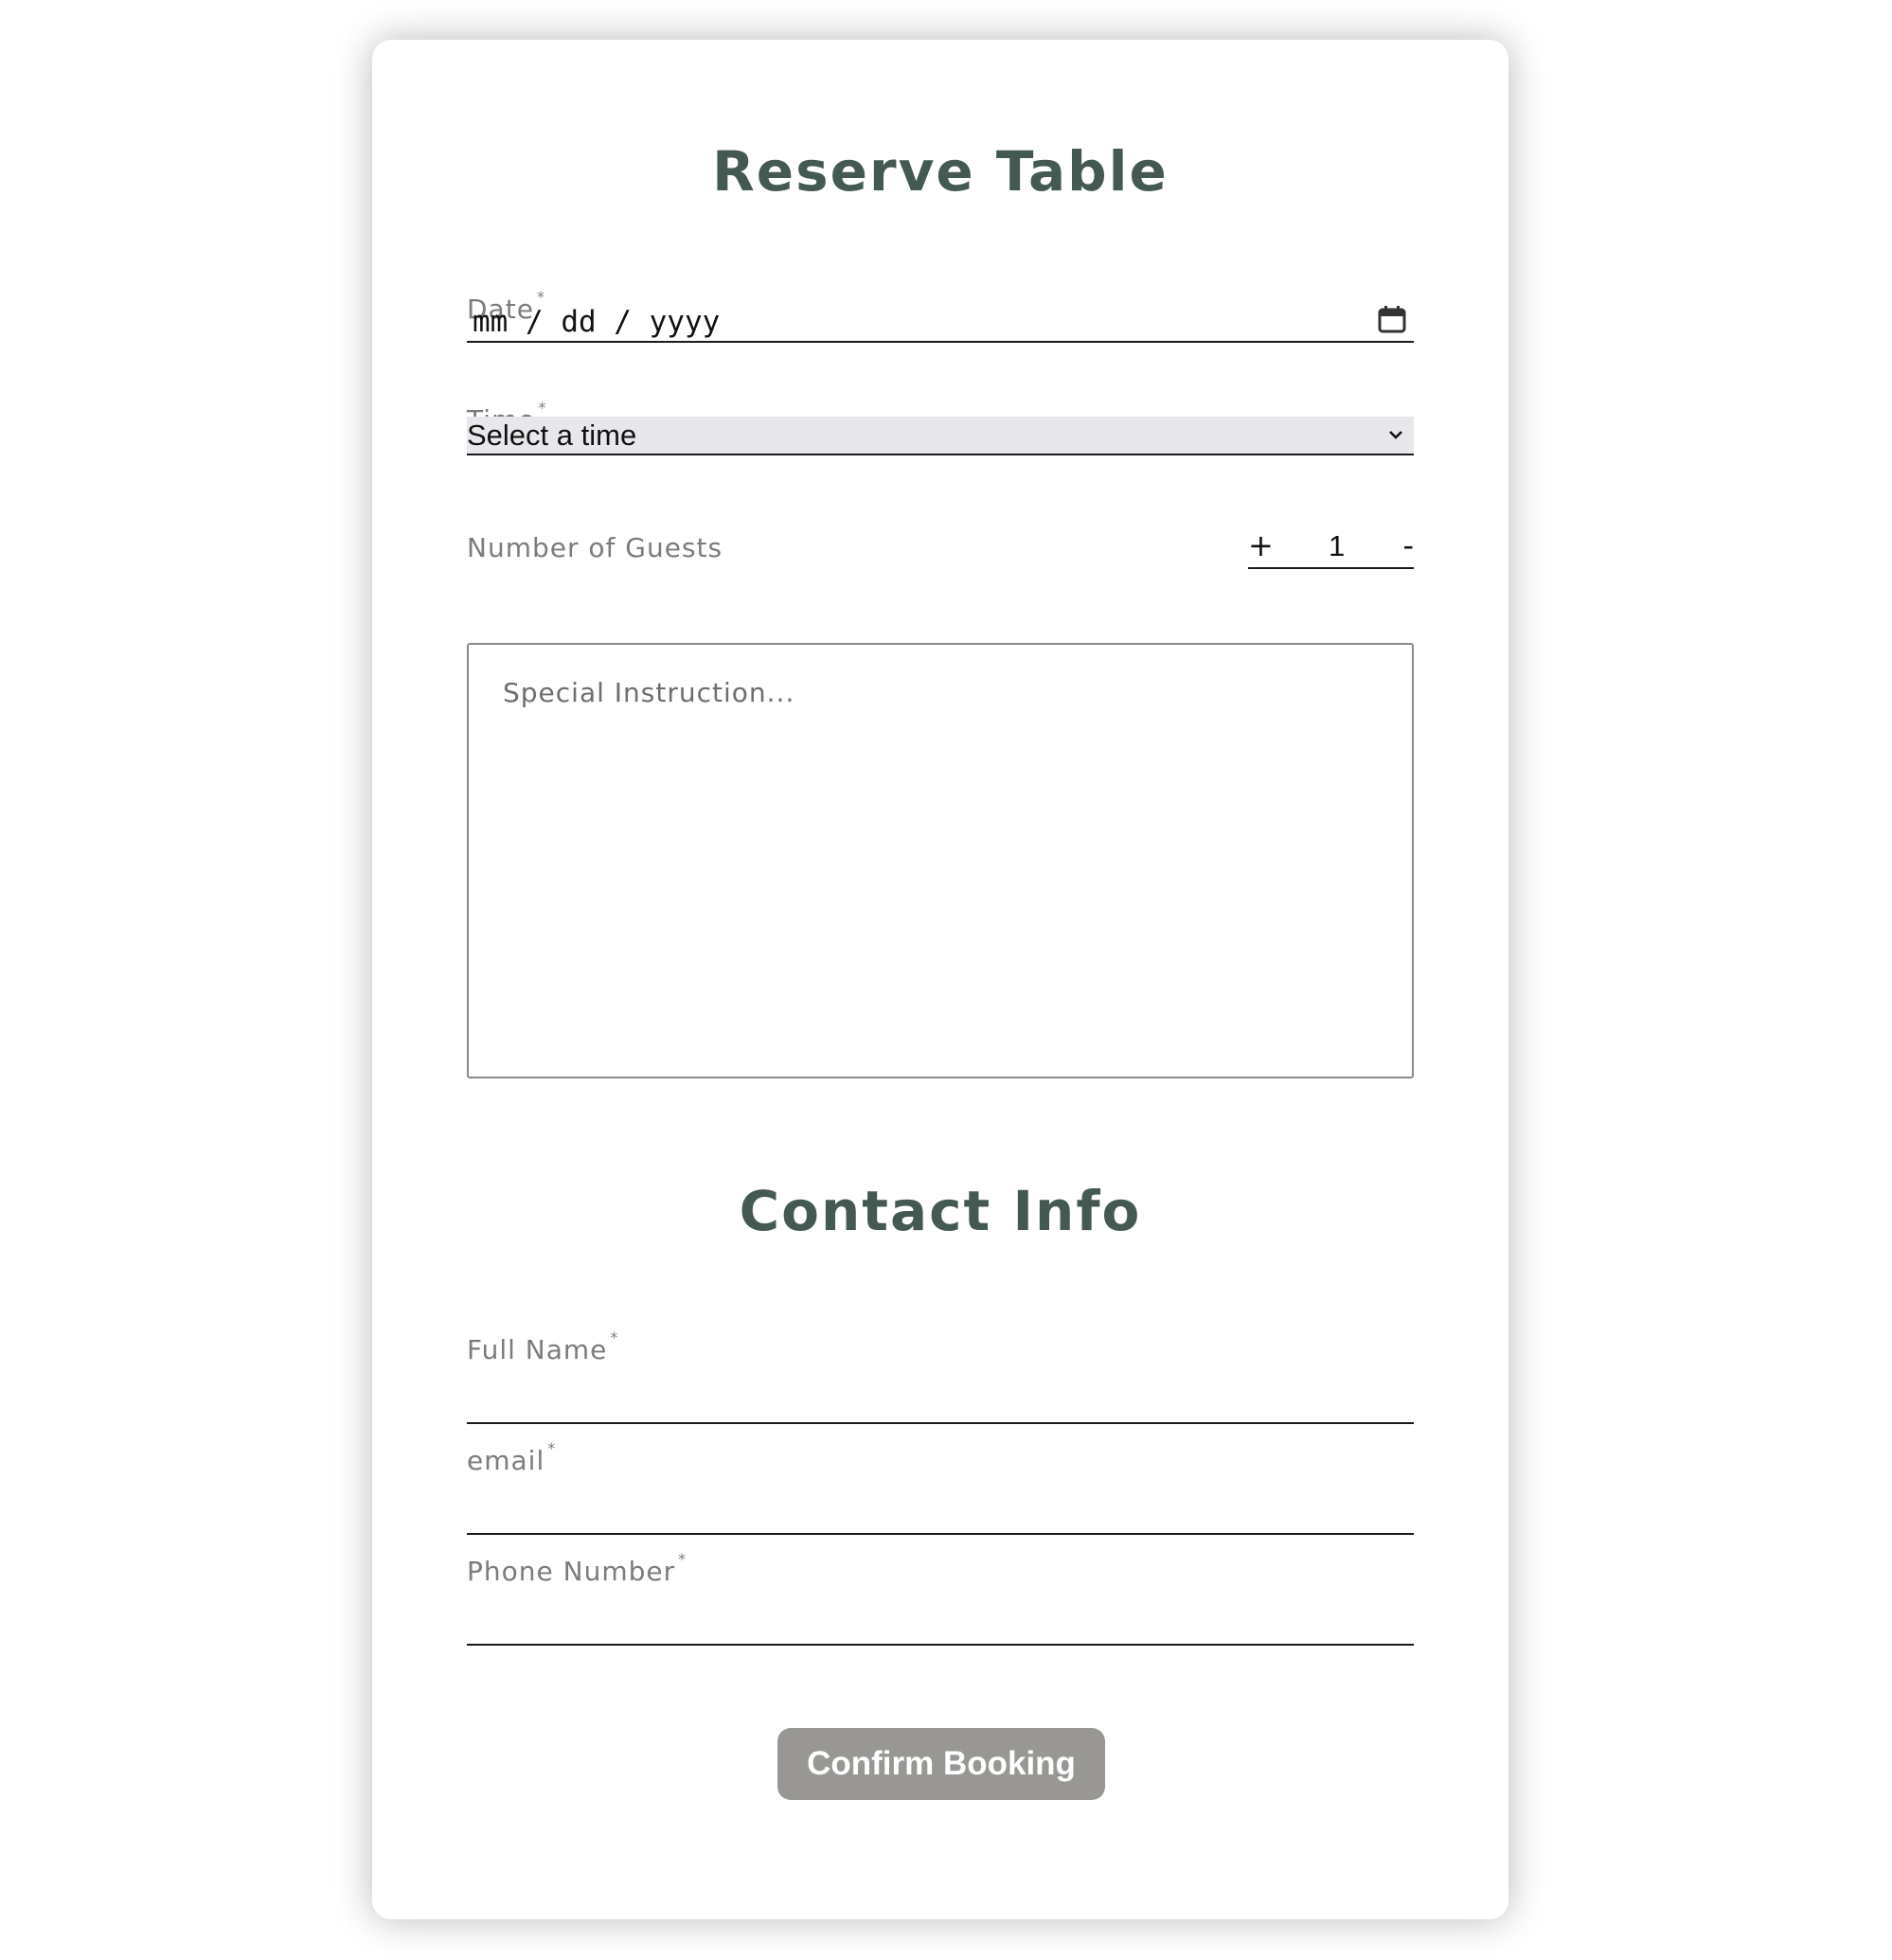  What do you see at coordinates (1337, 545) in the screenshot?
I see `guests-count: 1` at bounding box center [1337, 545].